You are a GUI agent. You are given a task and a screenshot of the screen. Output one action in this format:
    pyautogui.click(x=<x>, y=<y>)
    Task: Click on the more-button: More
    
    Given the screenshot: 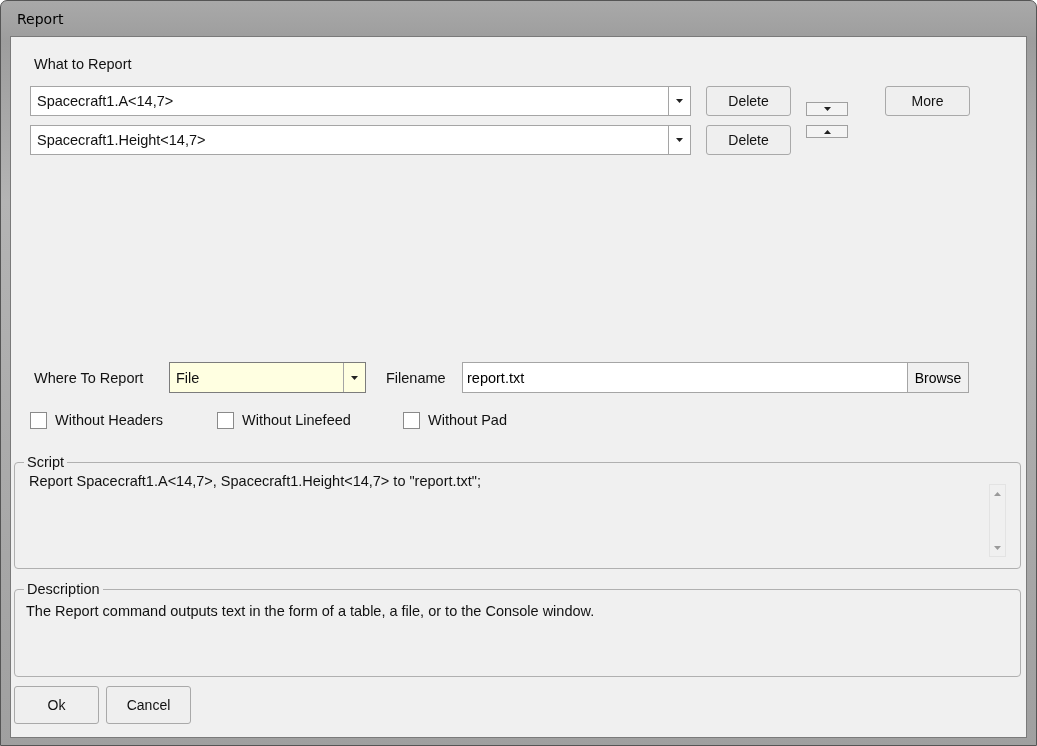 What is the action you would take?
    pyautogui.click(x=927, y=101)
    